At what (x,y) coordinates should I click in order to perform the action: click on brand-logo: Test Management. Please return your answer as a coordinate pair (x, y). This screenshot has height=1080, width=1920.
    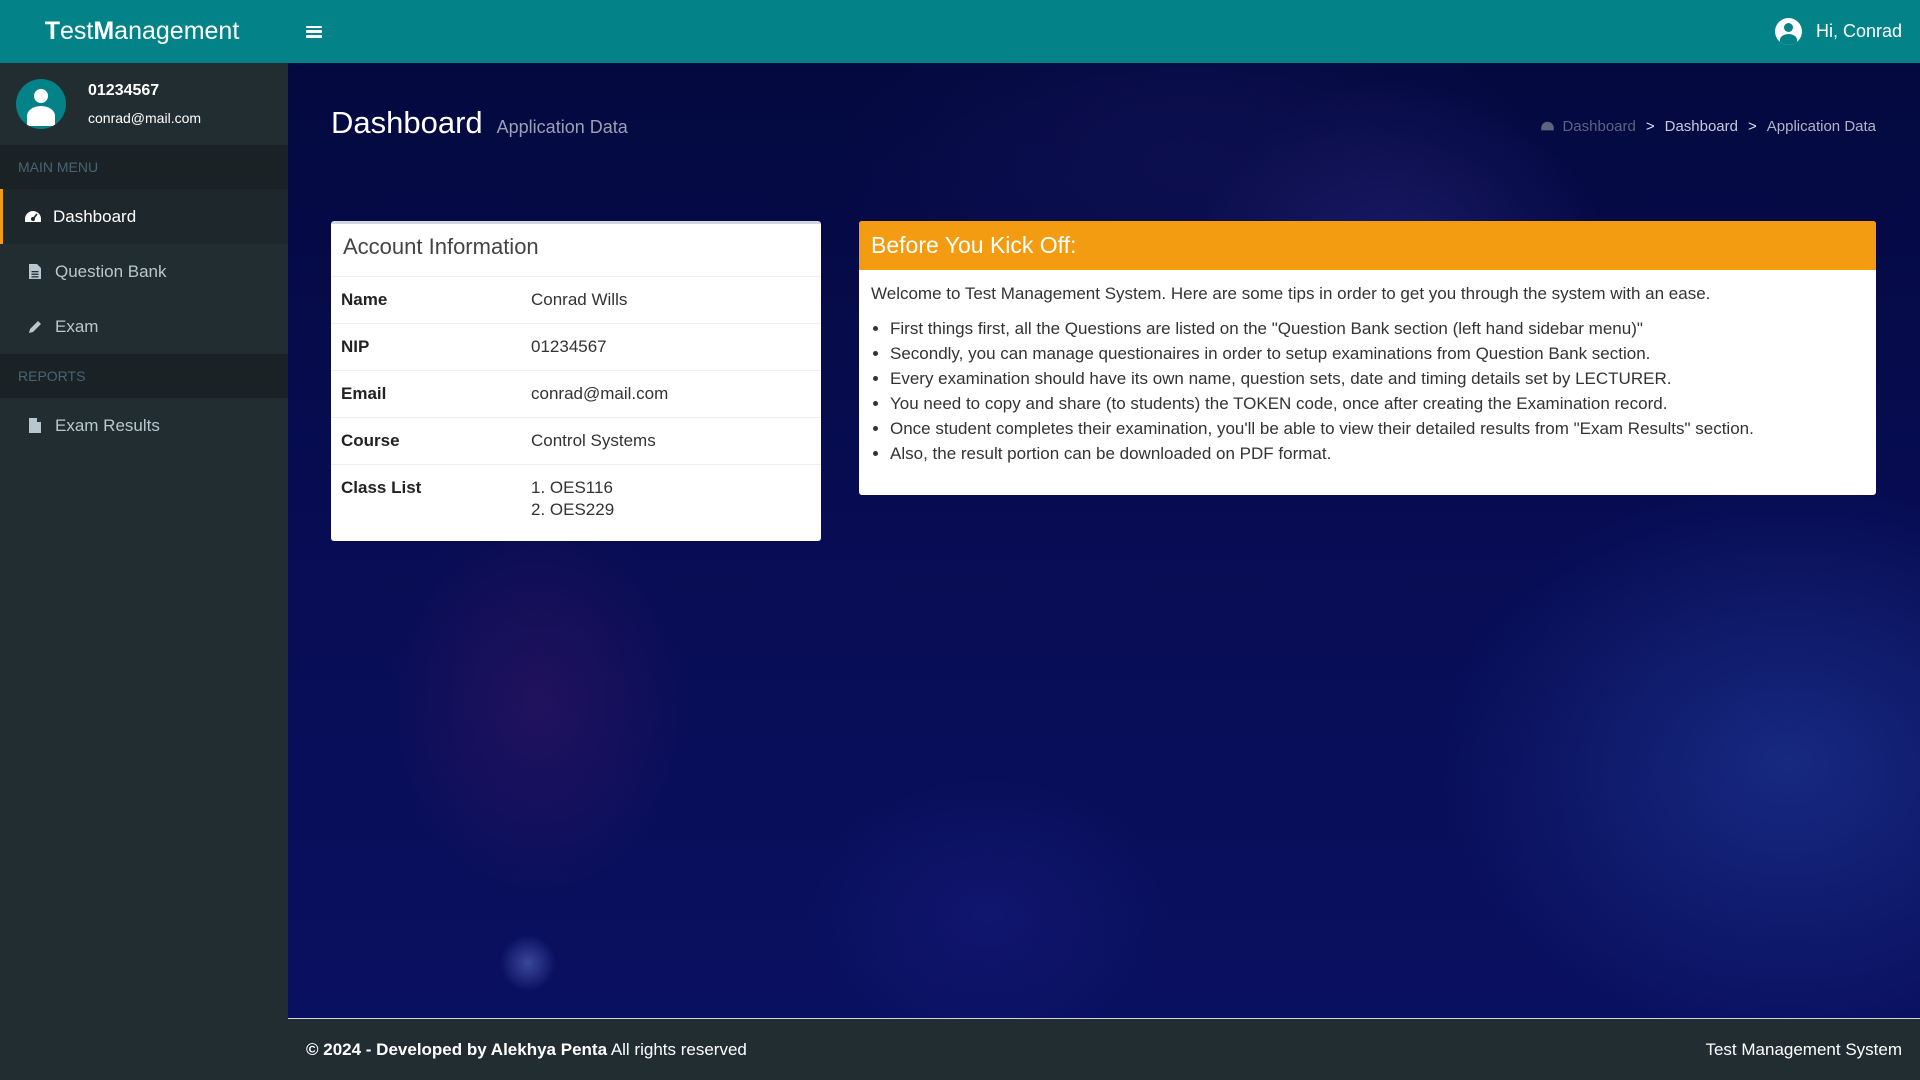
    Looking at the image, I should click on (144, 31).